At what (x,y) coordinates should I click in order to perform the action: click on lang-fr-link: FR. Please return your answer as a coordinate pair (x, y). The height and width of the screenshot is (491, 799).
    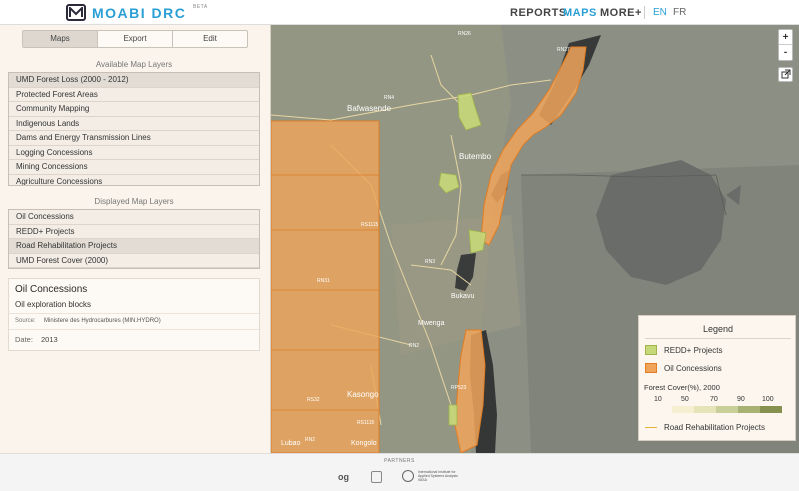
    Looking at the image, I should click on (679, 12).